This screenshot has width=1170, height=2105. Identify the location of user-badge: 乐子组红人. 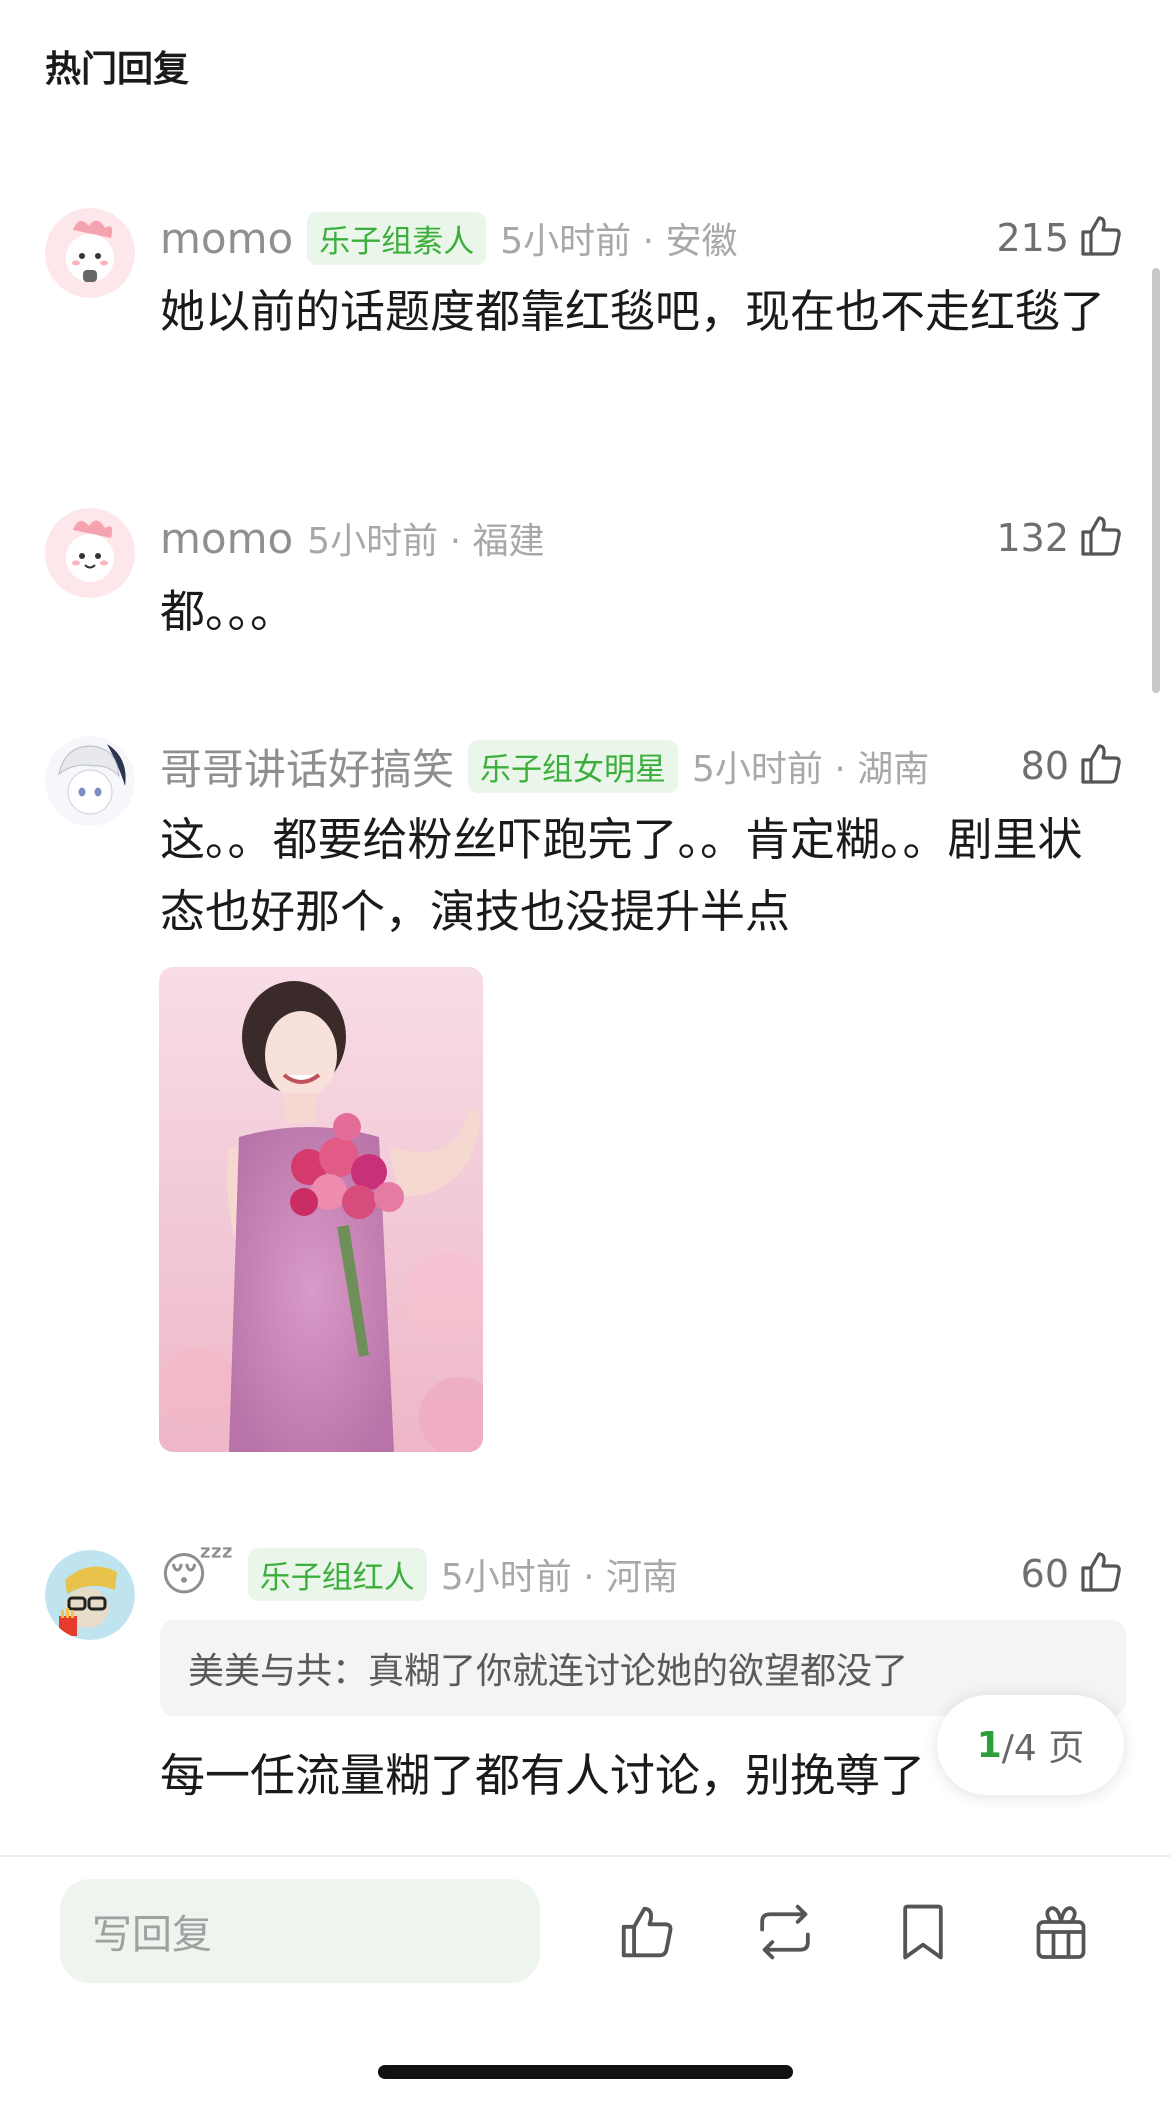
(337, 1574).